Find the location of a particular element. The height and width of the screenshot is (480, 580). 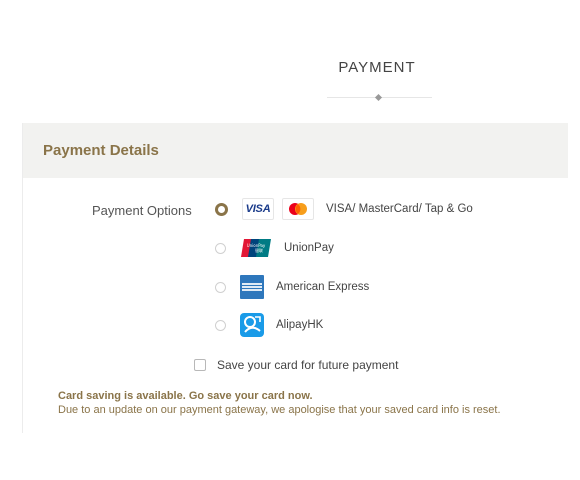

panel-title: Payment Details is located at coordinates (101, 150).